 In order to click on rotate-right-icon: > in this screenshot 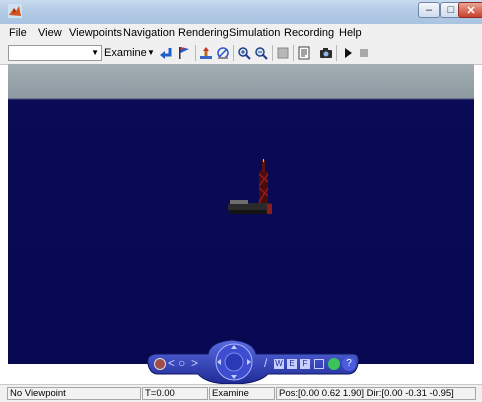, I will do `click(197, 363)`.